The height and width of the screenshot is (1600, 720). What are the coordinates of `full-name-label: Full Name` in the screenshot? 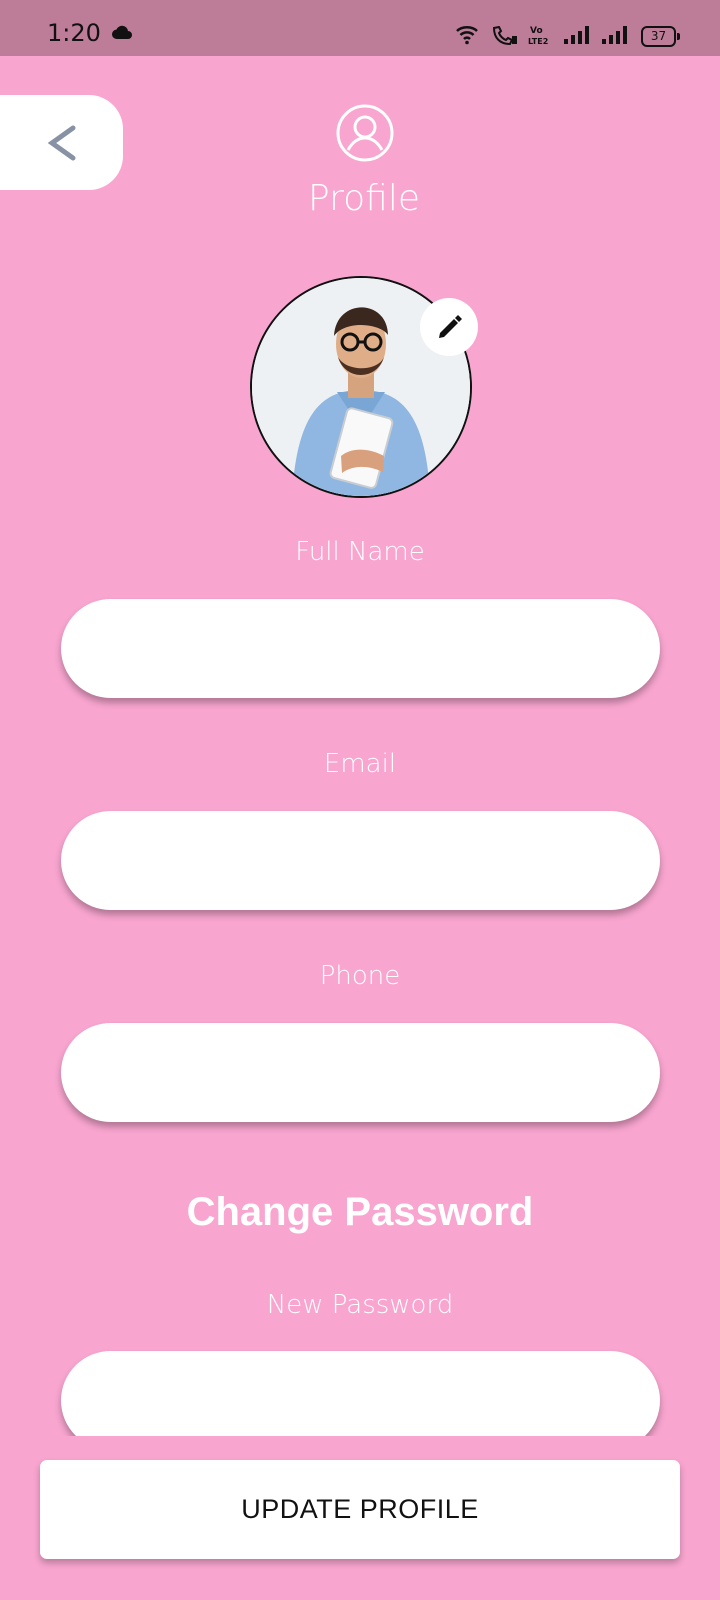 It's located at (360, 552).